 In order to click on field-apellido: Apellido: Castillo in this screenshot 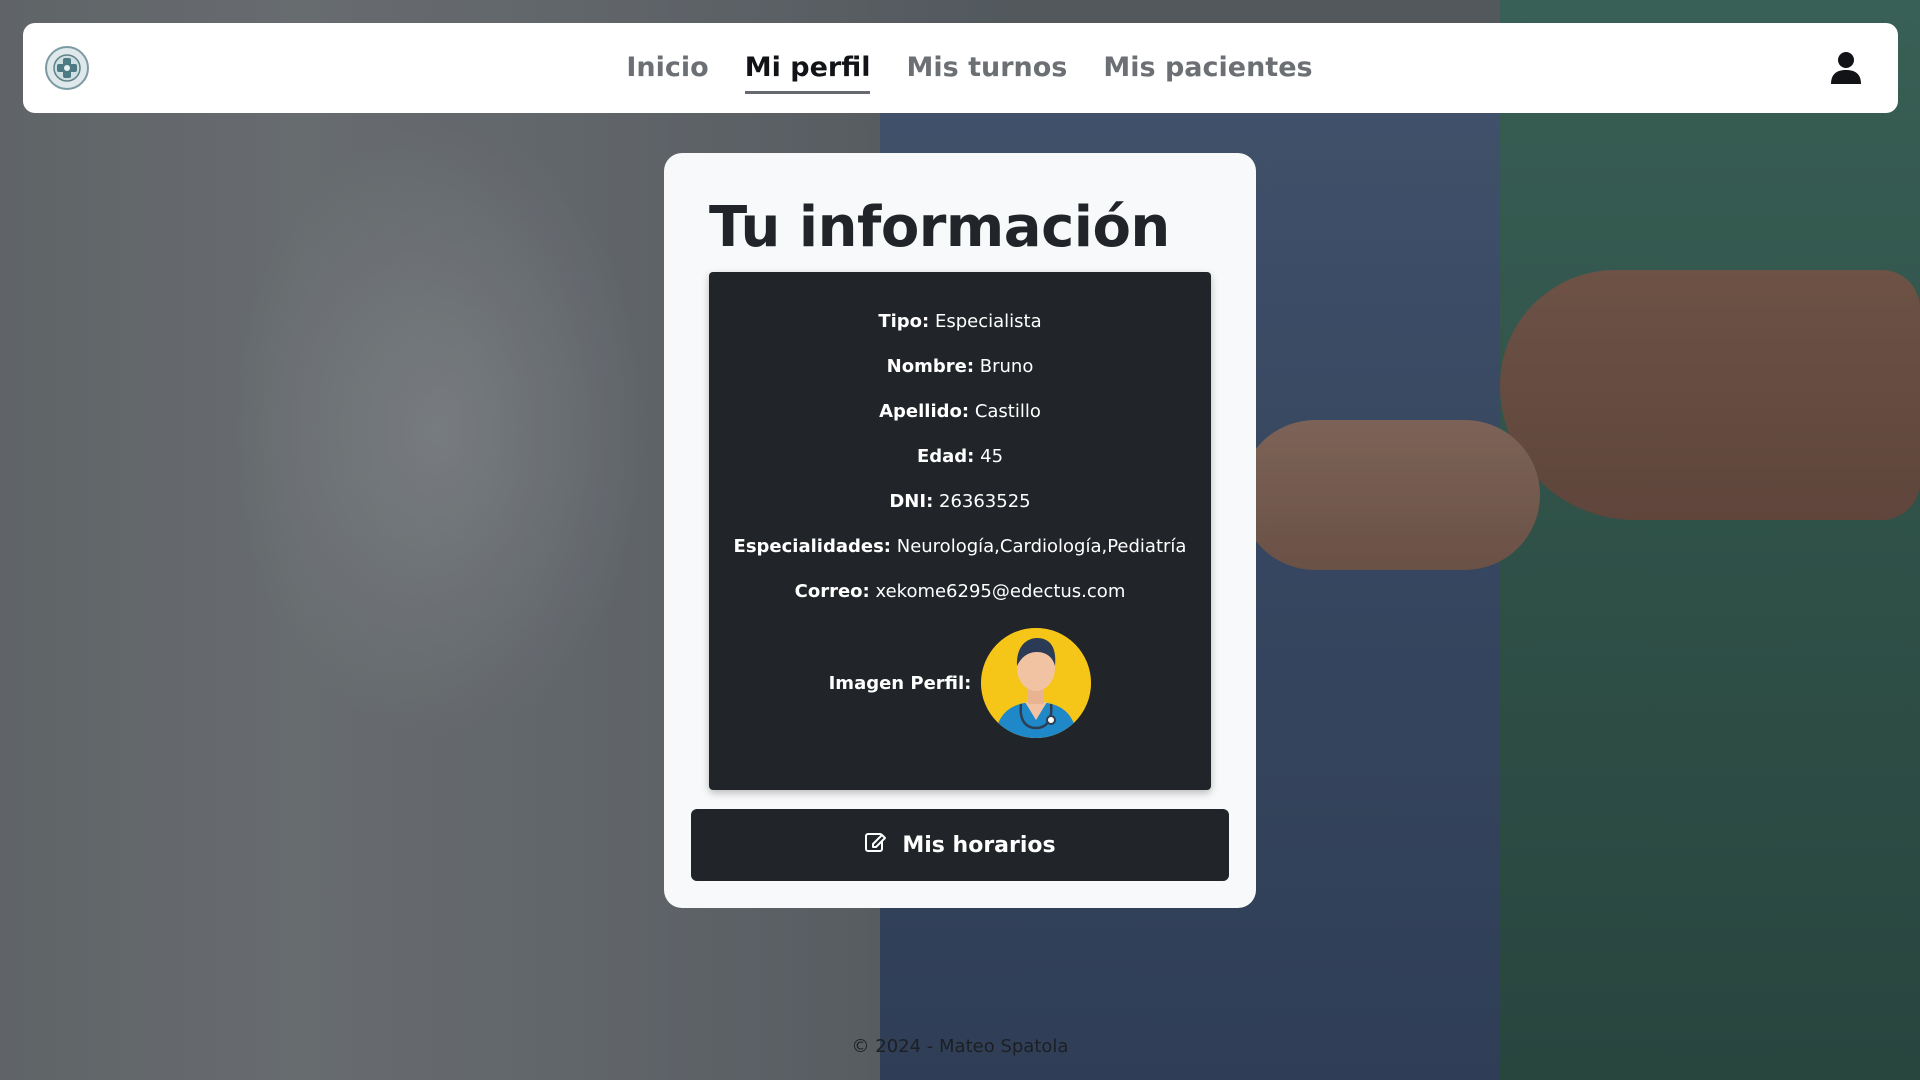, I will do `click(960, 411)`.